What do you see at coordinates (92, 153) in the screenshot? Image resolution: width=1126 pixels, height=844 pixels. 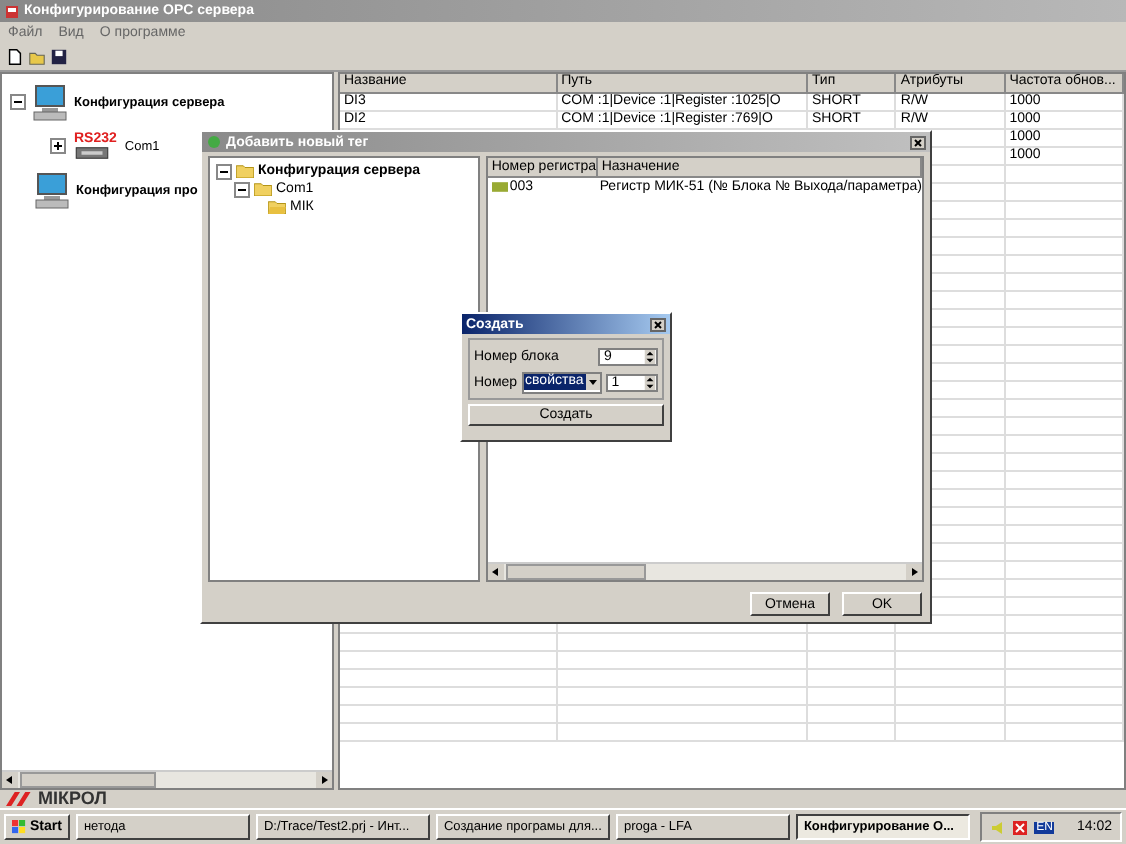 I see `port-device-icon` at bounding box center [92, 153].